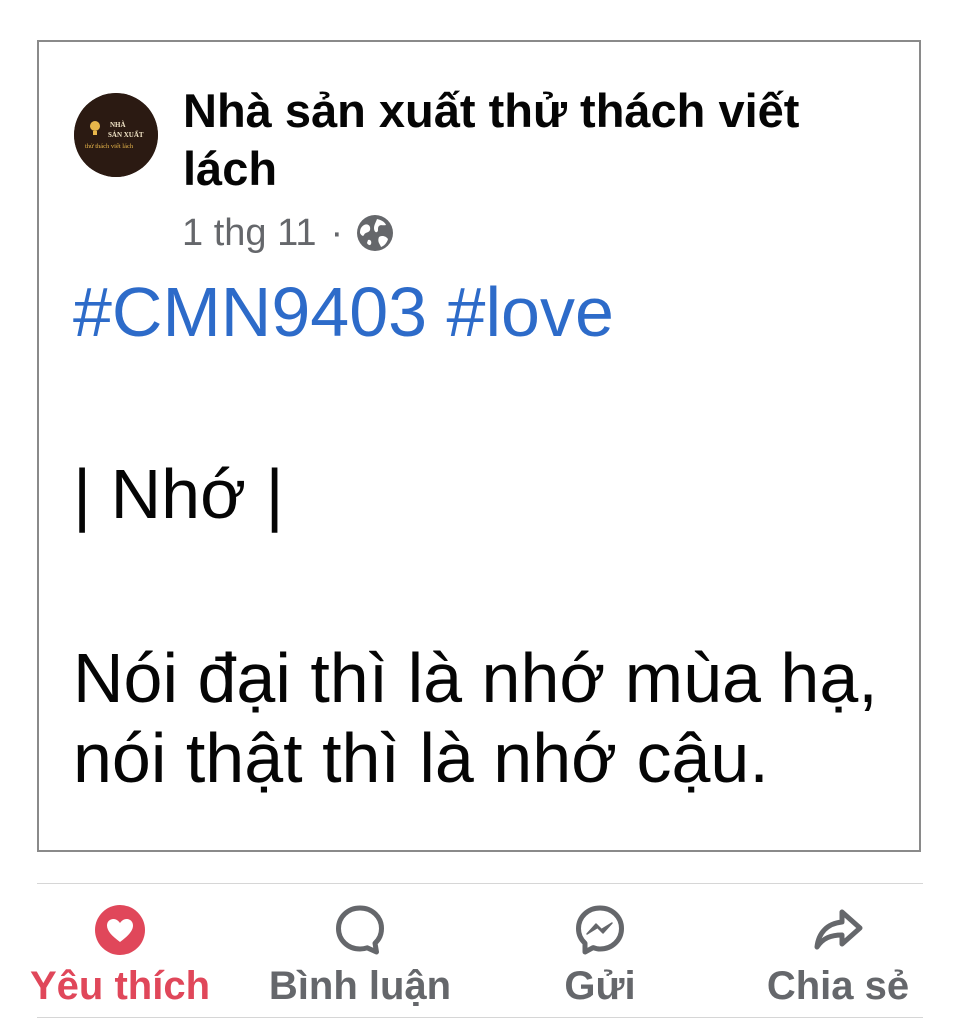  I want to click on author-avatar: NHÀ SẢN XUẤT thử thách viết lách, so click(116, 135).